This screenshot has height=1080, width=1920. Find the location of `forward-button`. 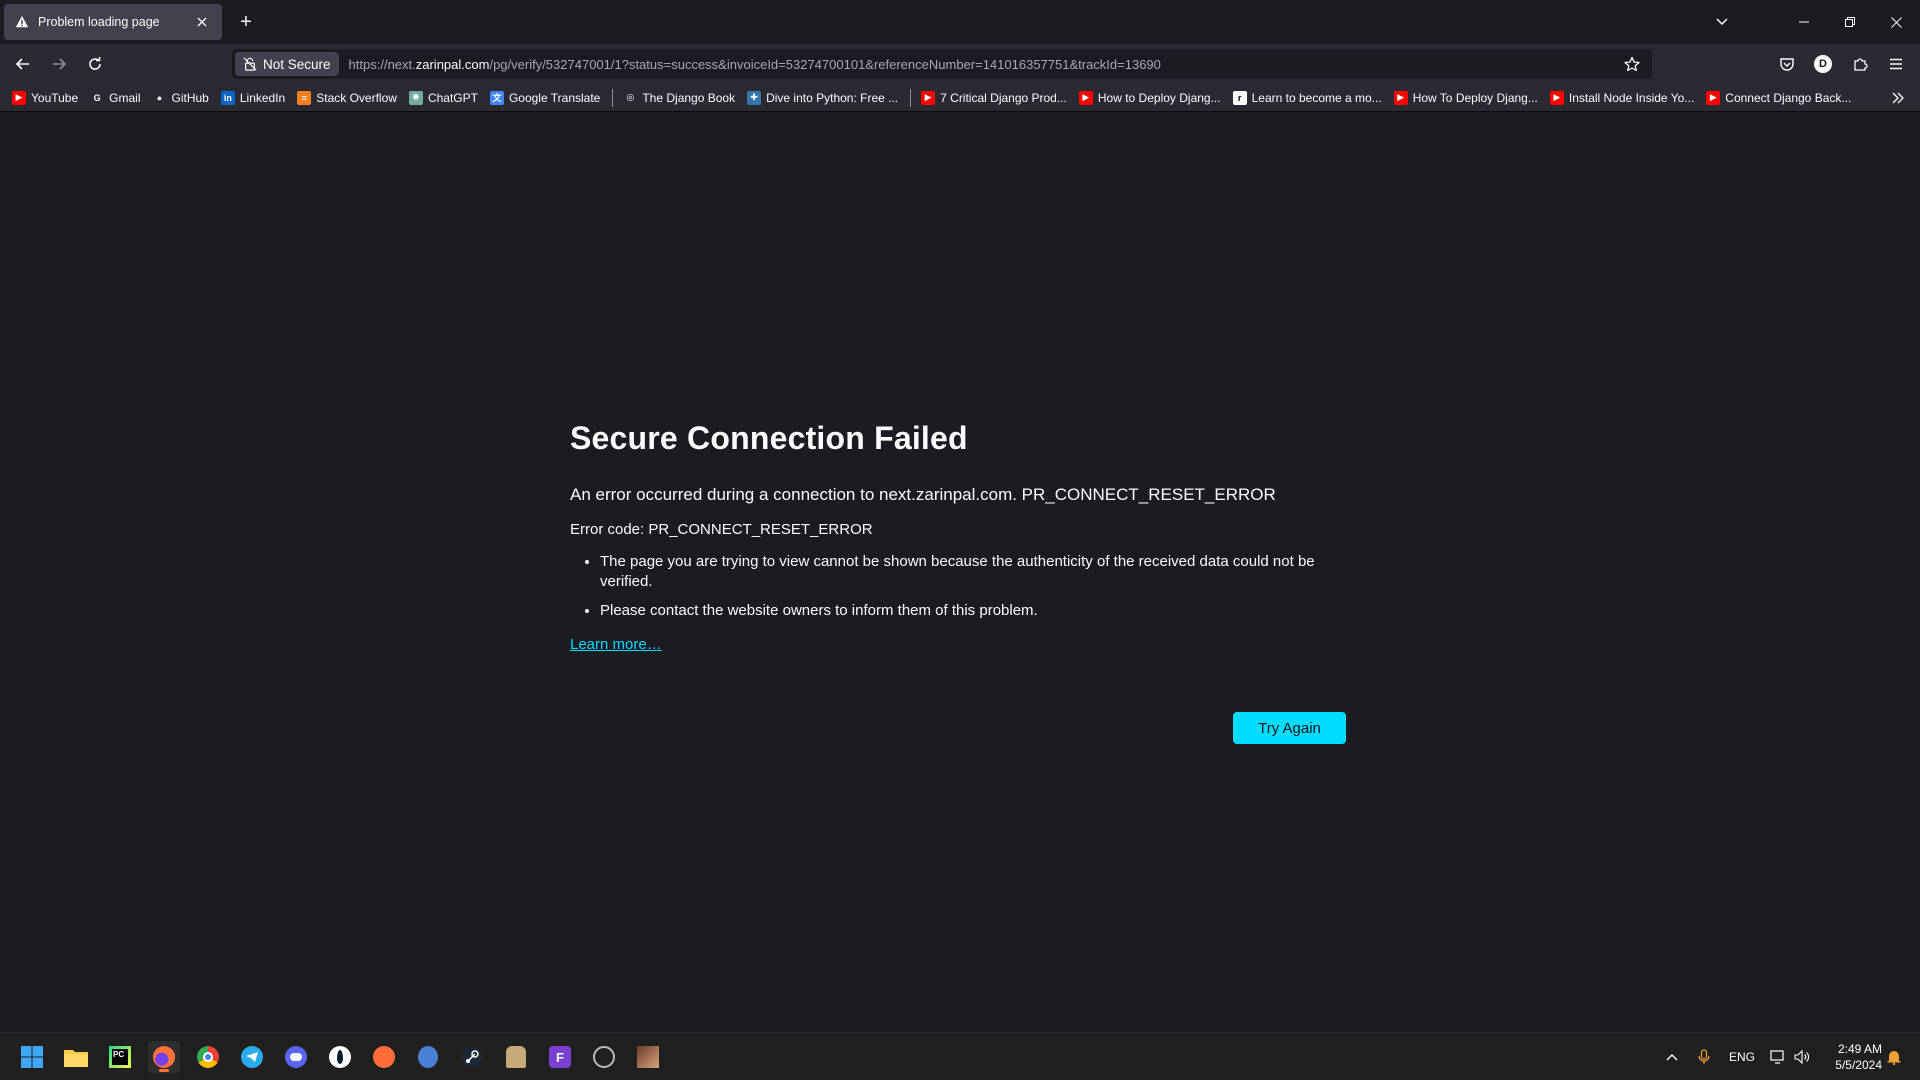

forward-button is located at coordinates (59, 64).